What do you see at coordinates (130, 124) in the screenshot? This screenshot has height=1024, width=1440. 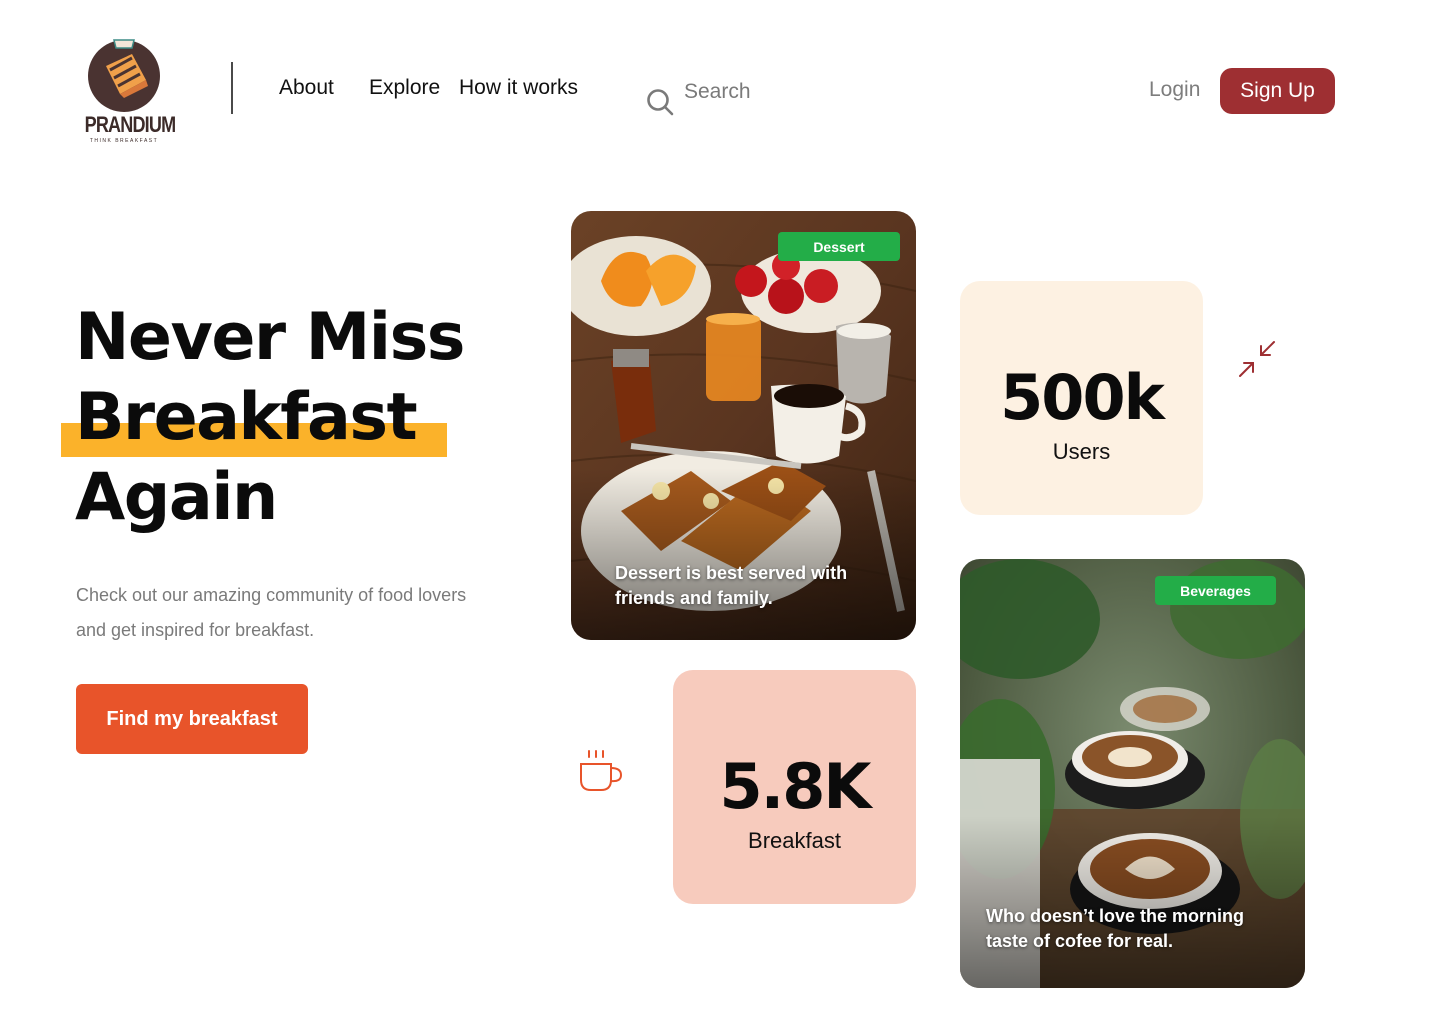 I see `brand-name: PRANDIUM` at bounding box center [130, 124].